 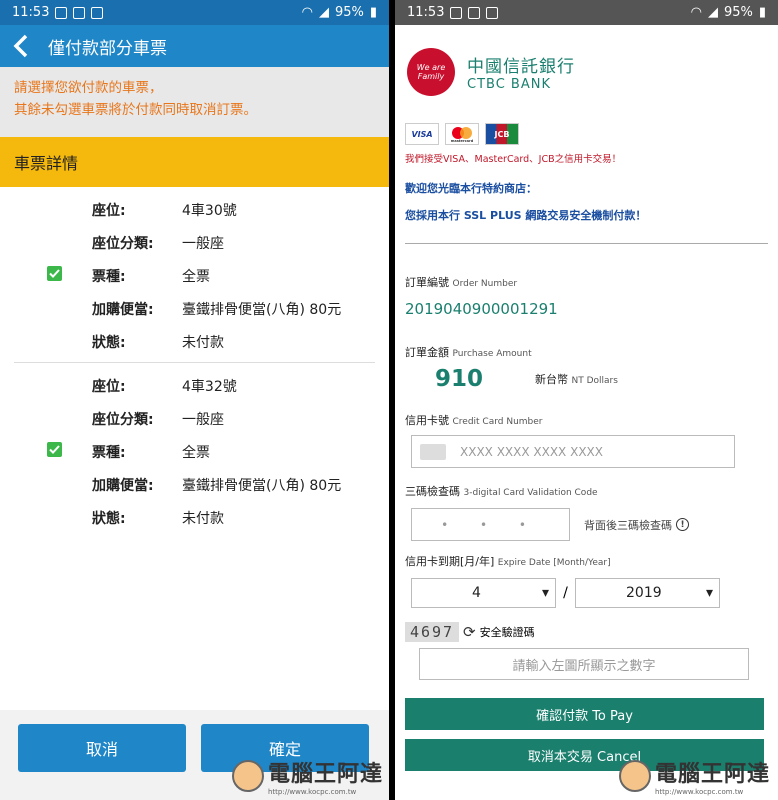 What do you see at coordinates (427, 282) in the screenshot?
I see `order-label-cn: 訂單編號` at bounding box center [427, 282].